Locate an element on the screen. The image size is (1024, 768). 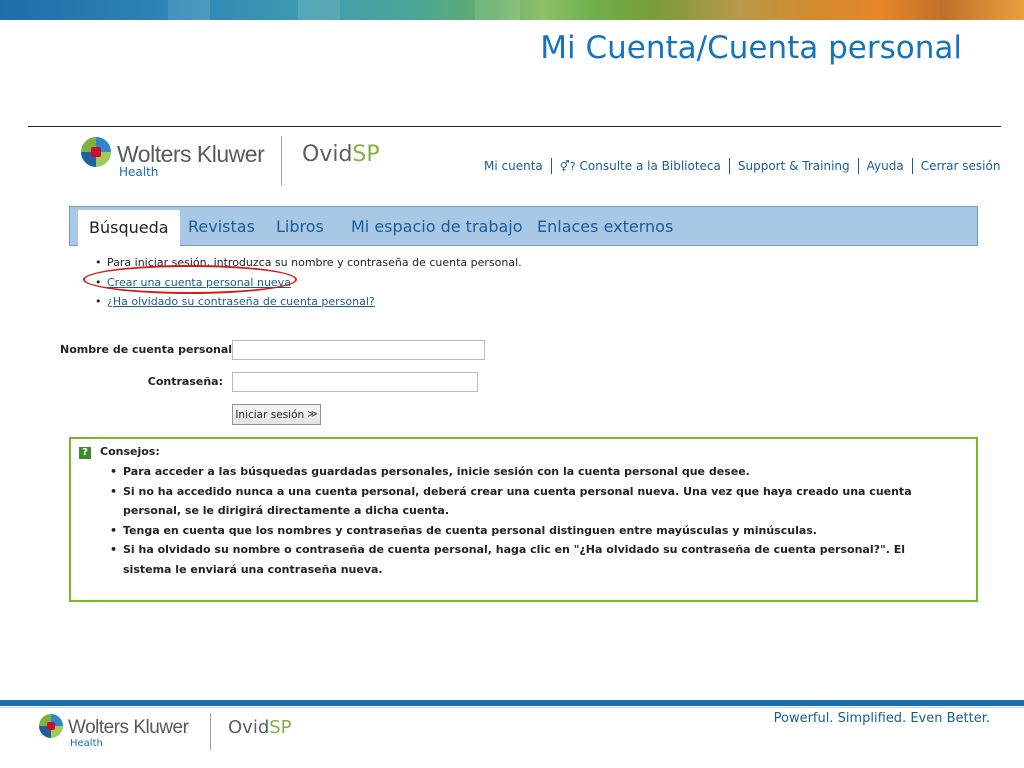
top-link-consulte-biblioteca: ⚥? Consulte a la Biblioteca is located at coordinates (640, 166).